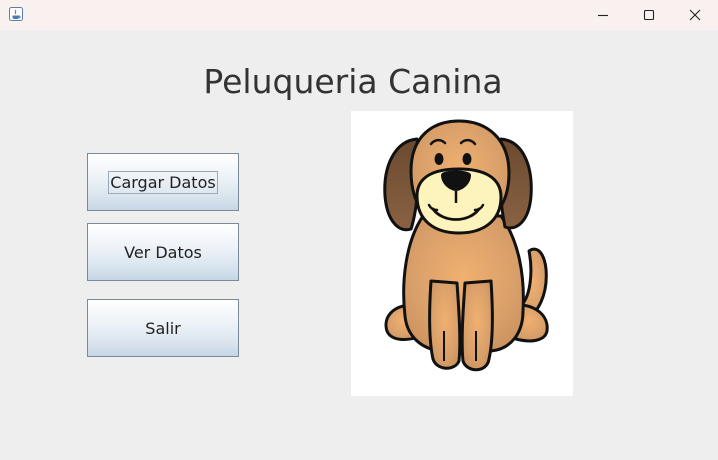 Image resolution: width=718 pixels, height=460 pixels. I want to click on maximize-button, so click(649, 15).